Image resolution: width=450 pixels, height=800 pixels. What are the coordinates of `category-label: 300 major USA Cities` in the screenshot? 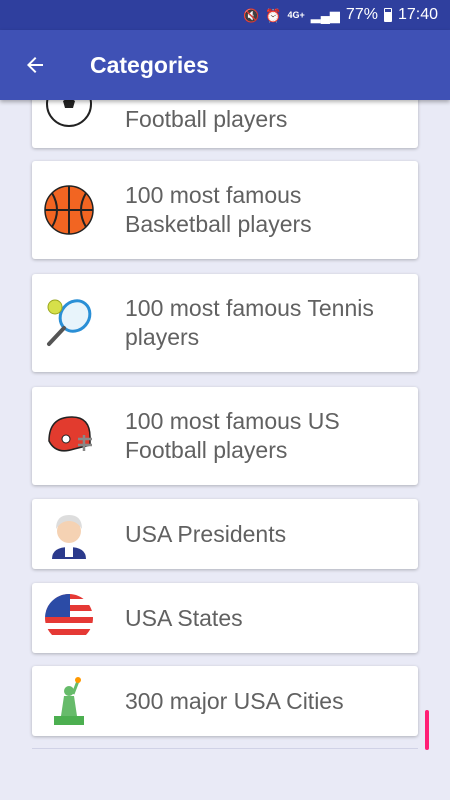 It's located at (234, 700).